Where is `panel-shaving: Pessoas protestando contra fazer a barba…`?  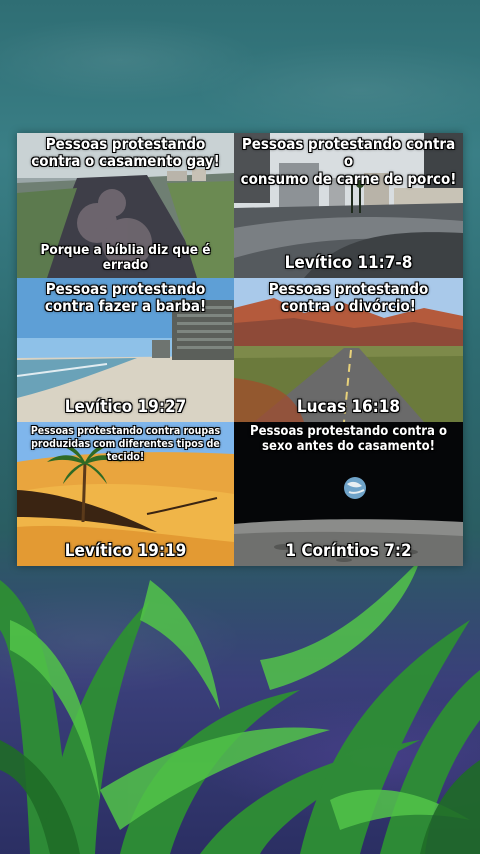 panel-shaving: Pessoas protestando contra fazer a barba… is located at coordinates (125, 350).